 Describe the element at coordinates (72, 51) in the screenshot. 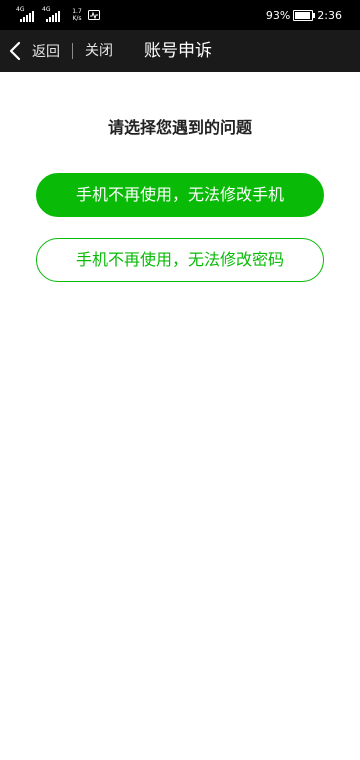

I see `nav-divider` at that location.